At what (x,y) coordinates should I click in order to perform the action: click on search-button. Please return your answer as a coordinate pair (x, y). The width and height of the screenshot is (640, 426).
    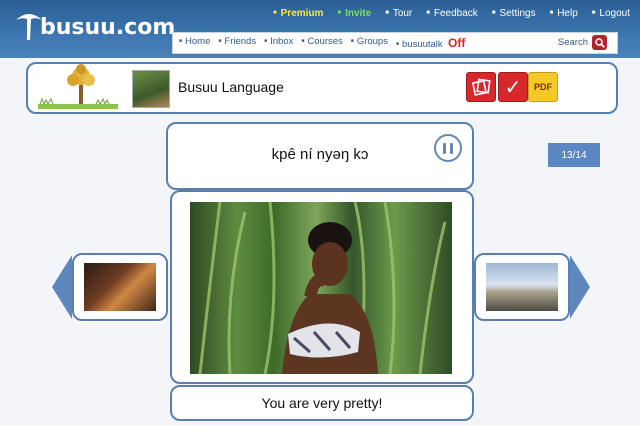
    Looking at the image, I should click on (599, 42).